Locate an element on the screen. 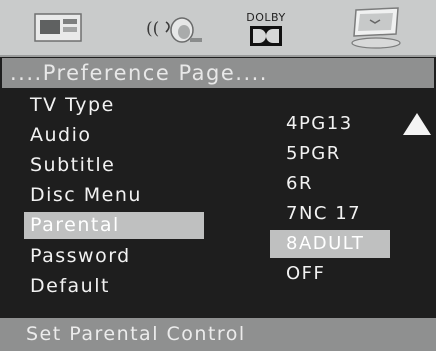 This screenshot has height=351, width=436. menu-item-tv-type: TV Type is located at coordinates (114, 105).